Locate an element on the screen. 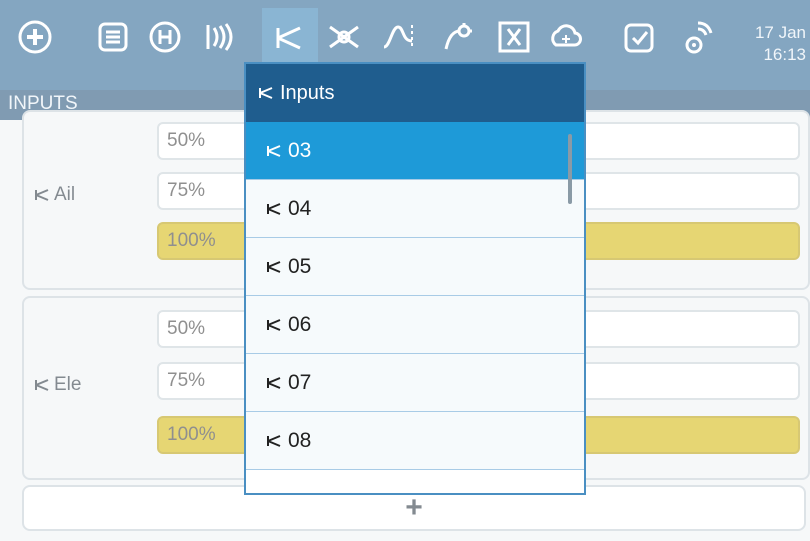  popup-item-label: 08 is located at coordinates (300, 440).